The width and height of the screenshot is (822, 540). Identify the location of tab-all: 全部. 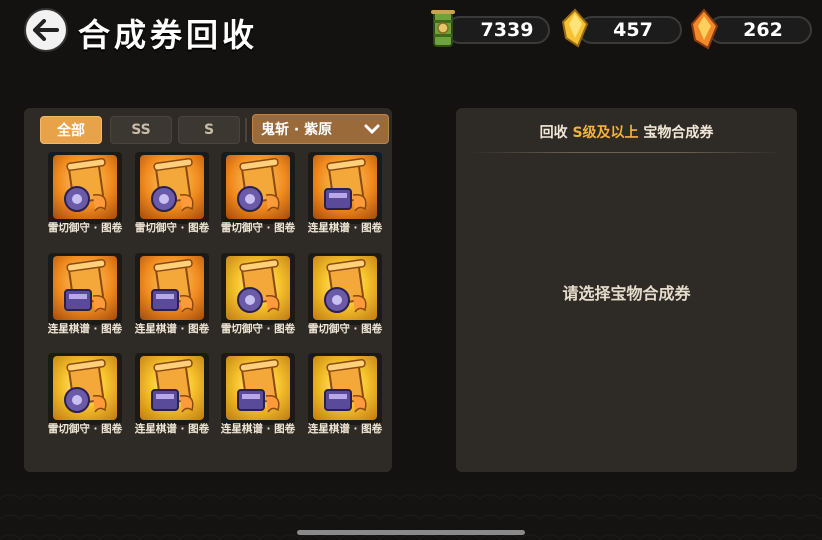
(71, 130).